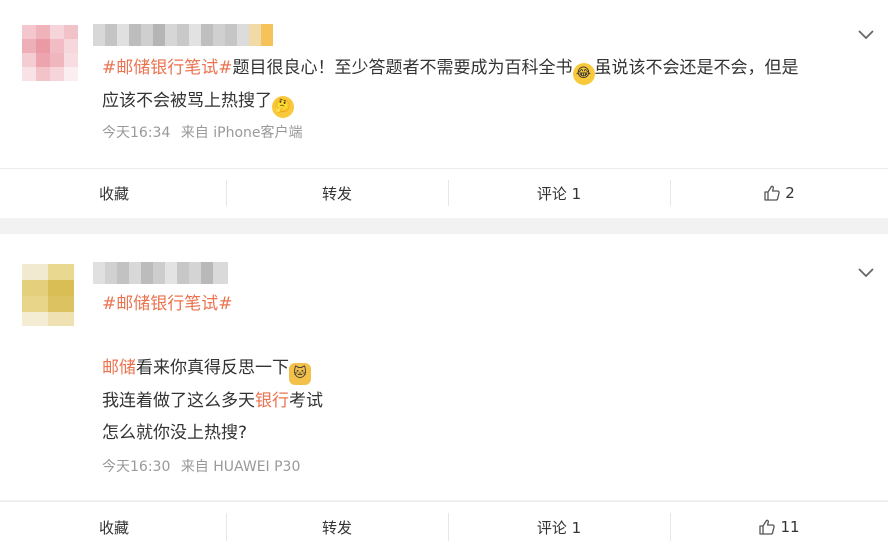 This screenshot has height=553, width=888. I want to click on action-bar: 收藏 转发 评论 1 11, so click(444, 527).